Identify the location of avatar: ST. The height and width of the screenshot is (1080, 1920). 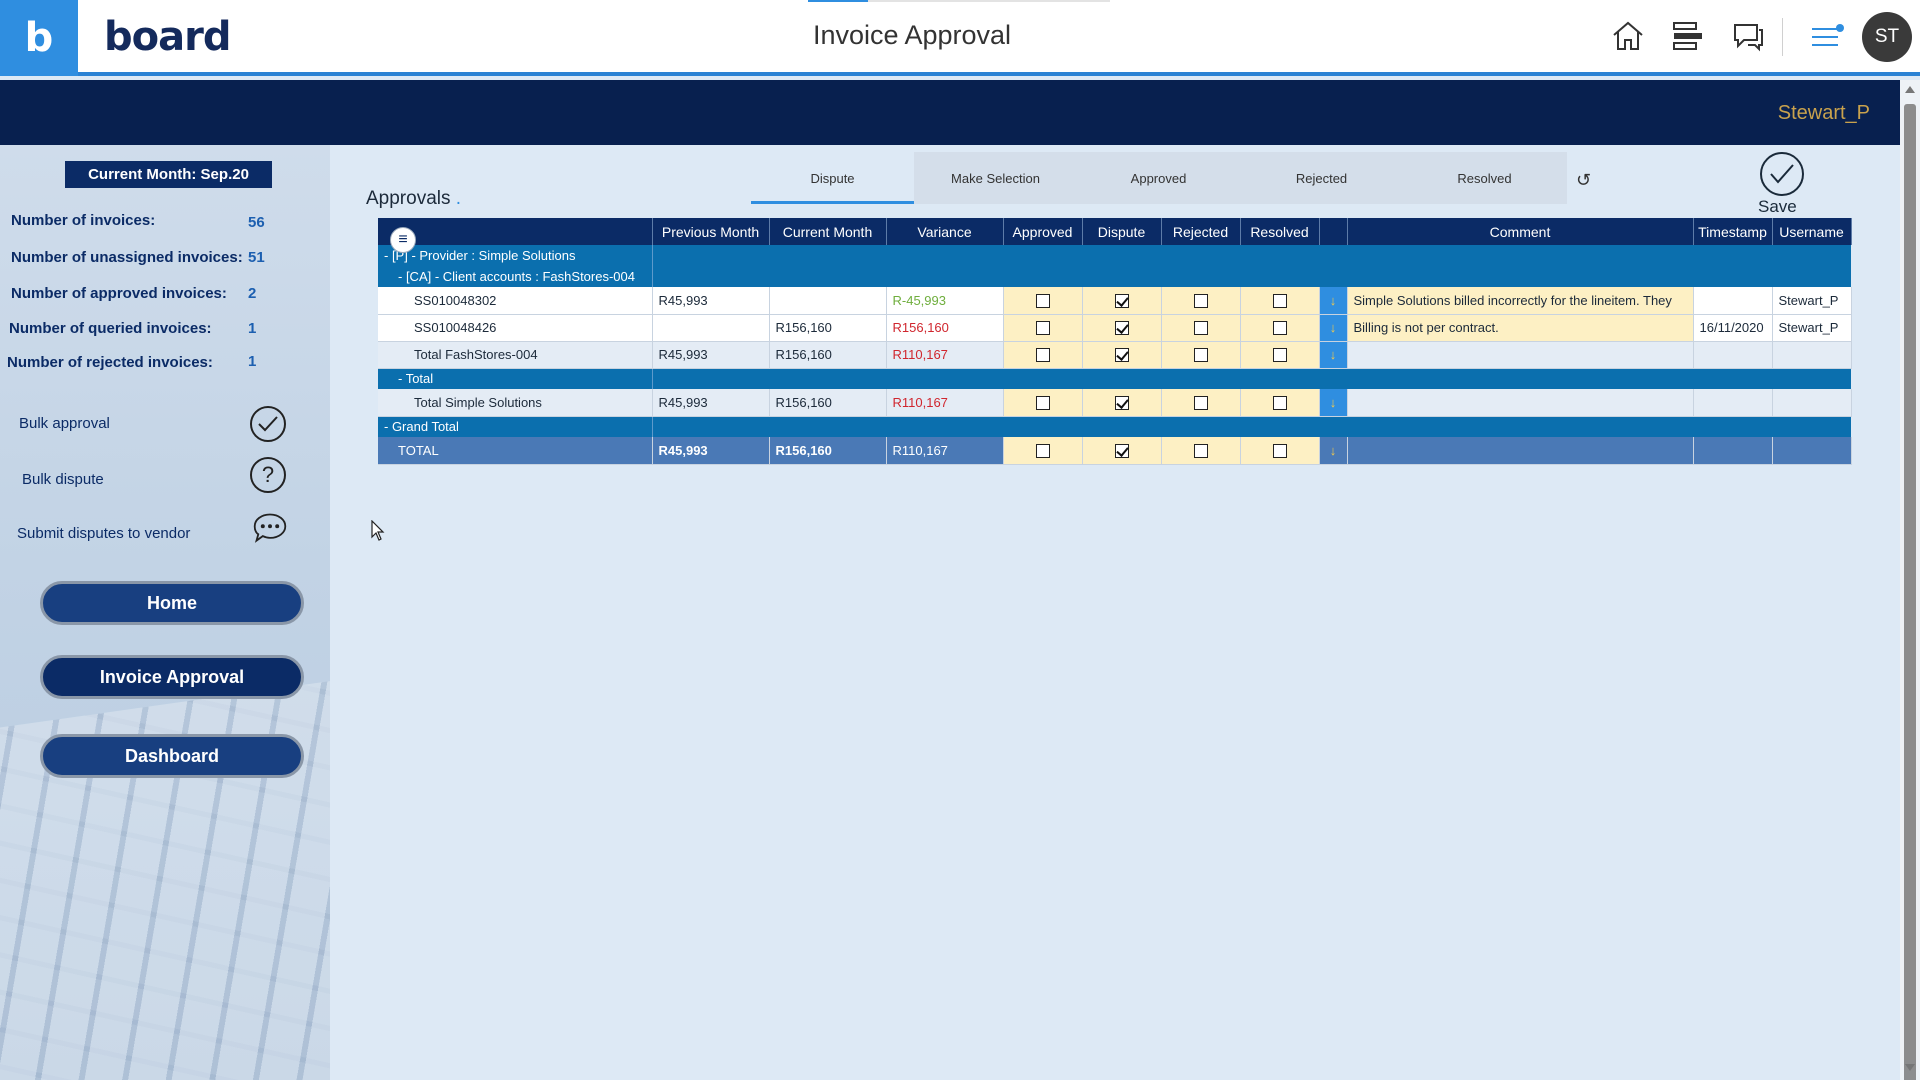
(1887, 37).